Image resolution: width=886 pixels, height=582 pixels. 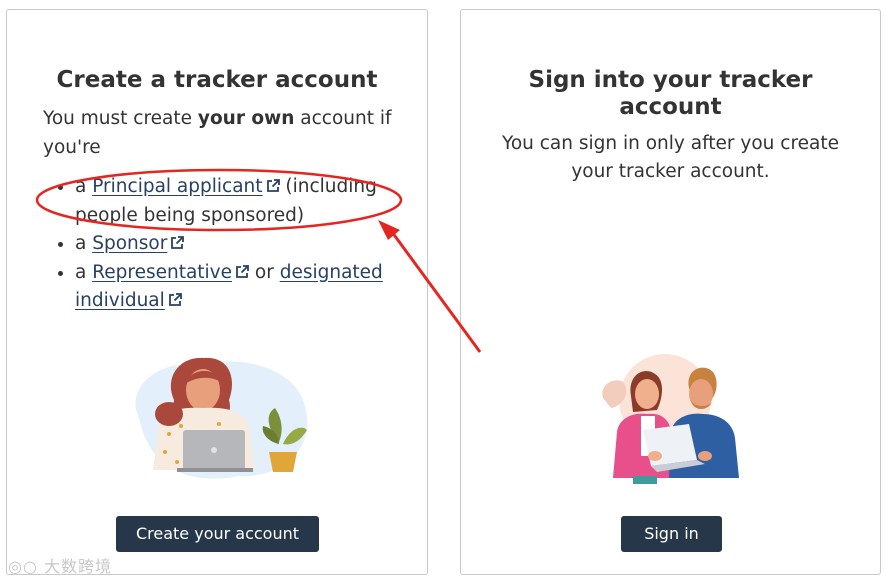 What do you see at coordinates (239, 244) in the screenshot?
I see `list-item: a Sponsor` at bounding box center [239, 244].